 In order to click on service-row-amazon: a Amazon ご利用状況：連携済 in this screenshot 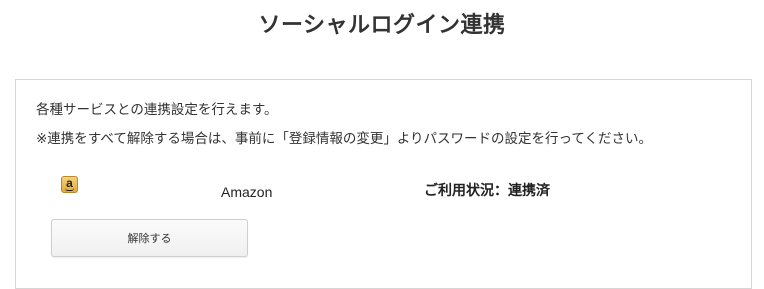, I will do `click(384, 190)`.